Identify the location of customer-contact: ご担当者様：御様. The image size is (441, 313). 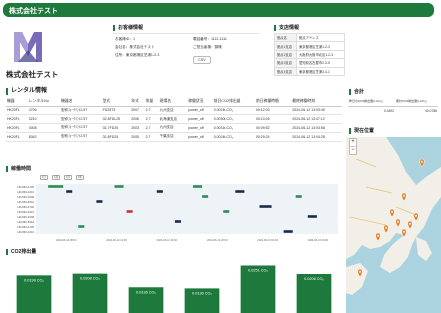
(207, 47).